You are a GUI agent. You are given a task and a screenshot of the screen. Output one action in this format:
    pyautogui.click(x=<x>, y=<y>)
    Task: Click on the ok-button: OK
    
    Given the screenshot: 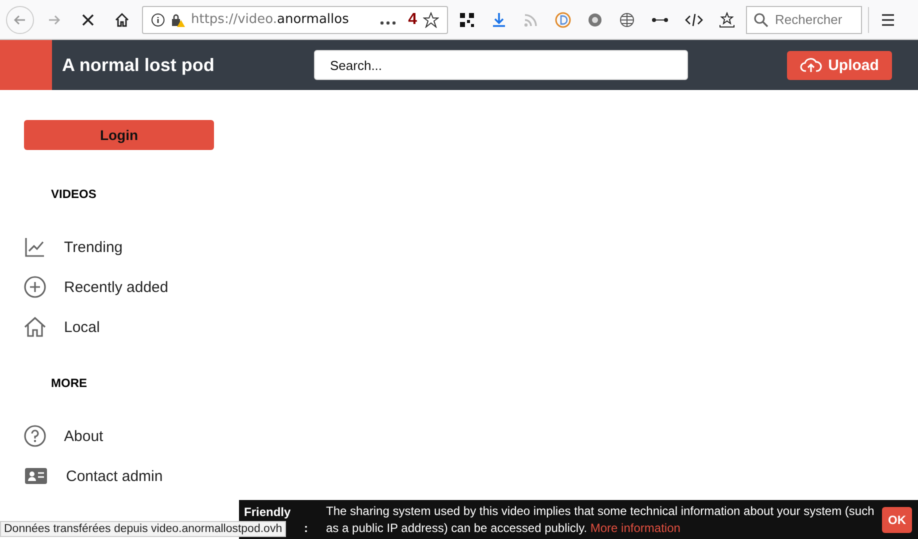 What is the action you would take?
    pyautogui.click(x=897, y=519)
    